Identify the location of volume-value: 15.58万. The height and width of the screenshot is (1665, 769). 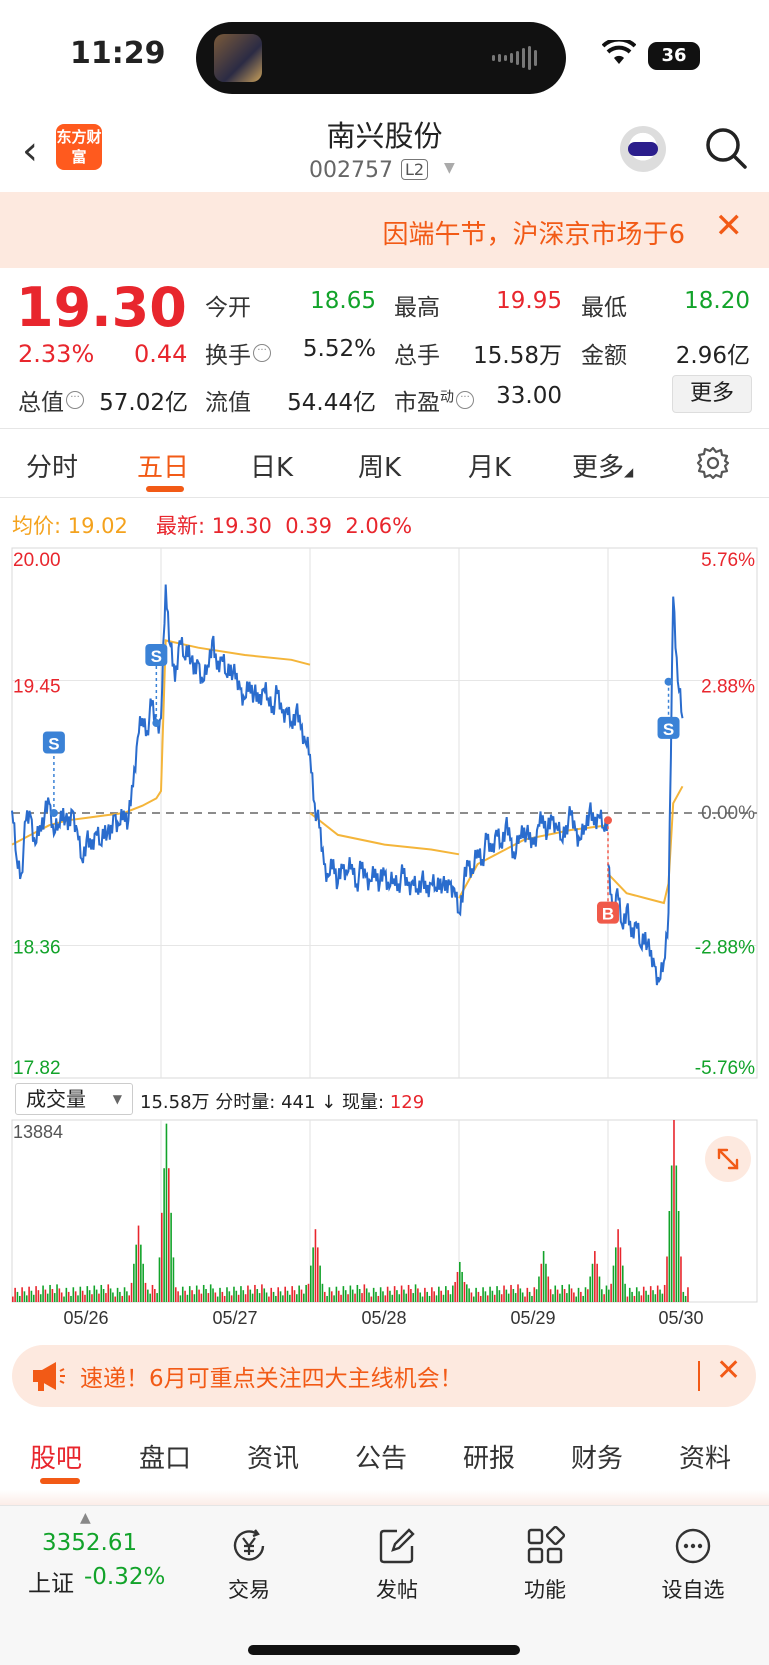
(517, 356).